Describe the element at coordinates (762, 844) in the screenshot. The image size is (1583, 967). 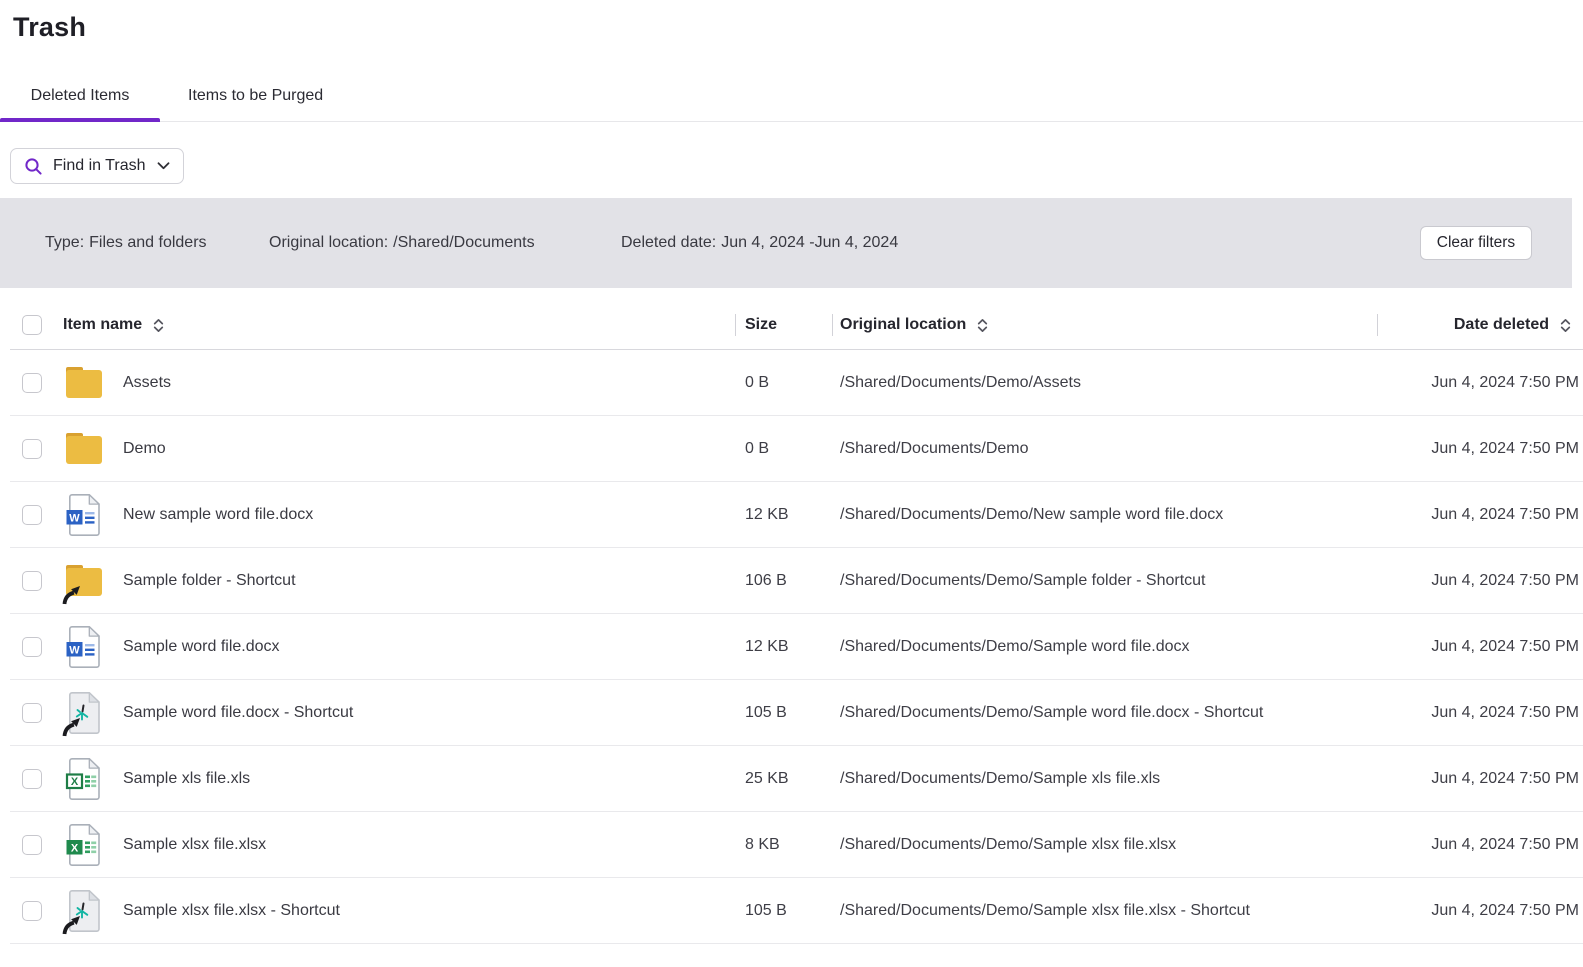
I see `item-size: 8 KB` at that location.